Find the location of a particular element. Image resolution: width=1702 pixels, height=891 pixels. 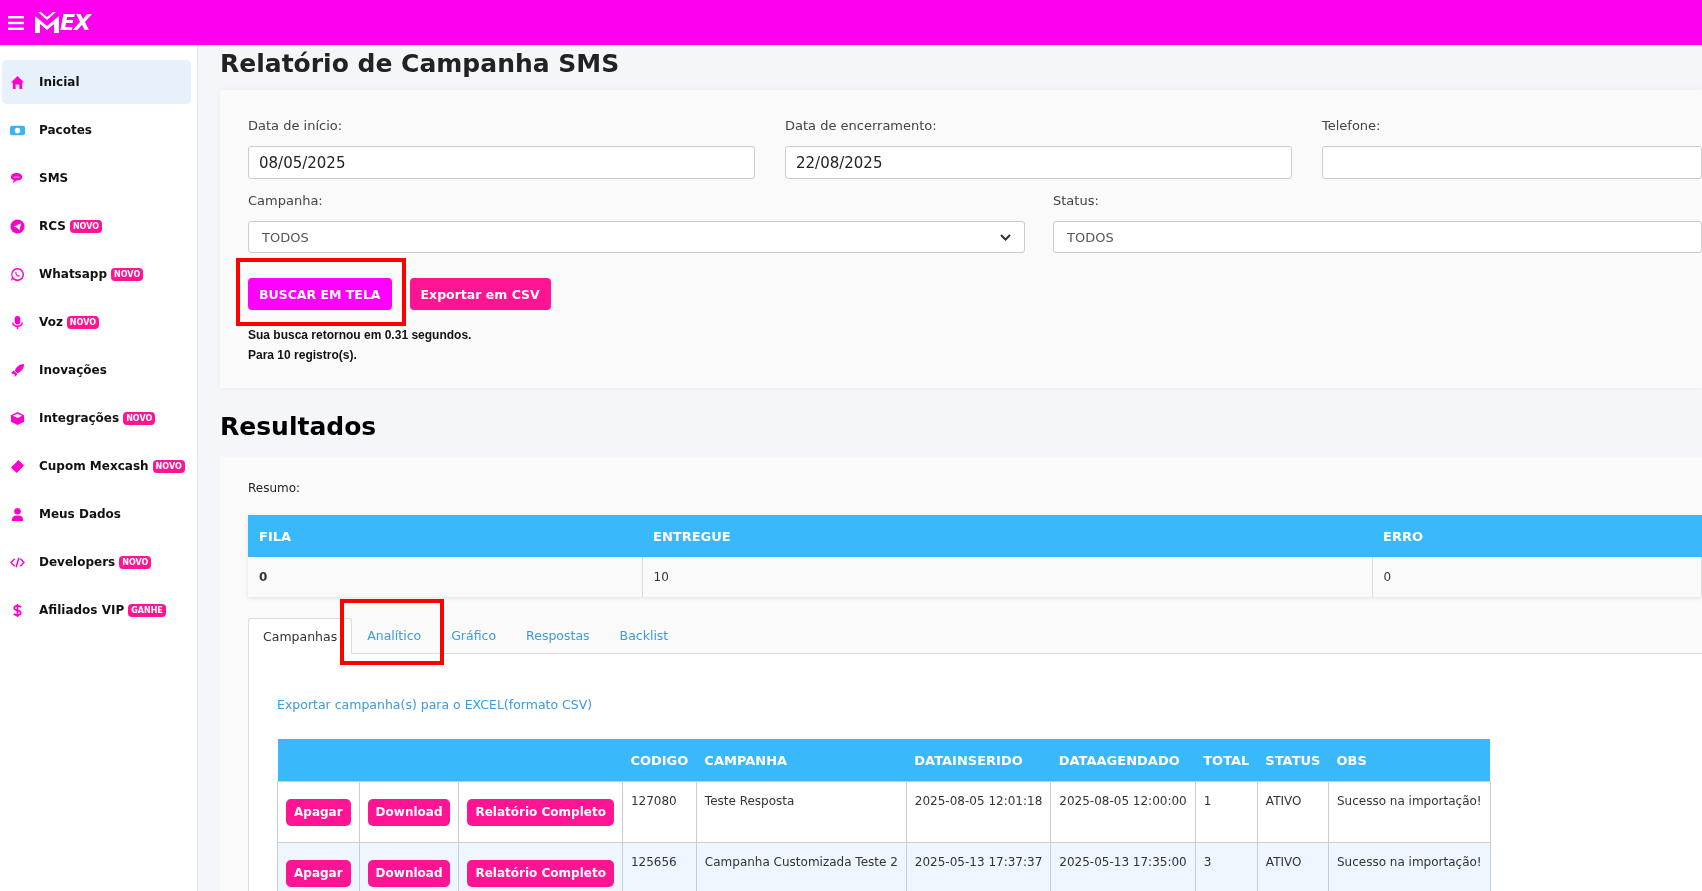

microphone-icon is located at coordinates (17, 322).